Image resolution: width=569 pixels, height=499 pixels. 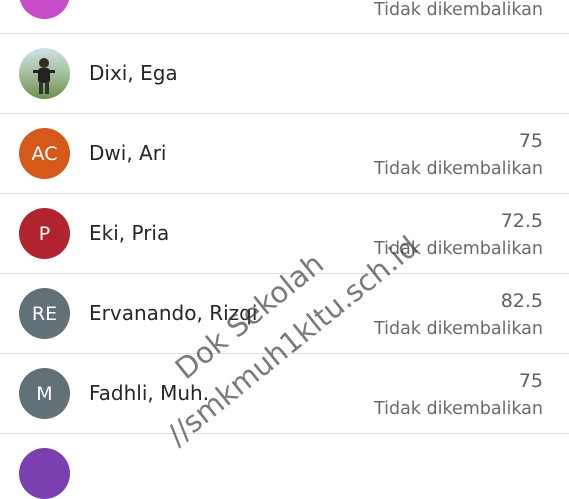 What do you see at coordinates (133, 73) in the screenshot?
I see `student-name: Dixi, Ega` at bounding box center [133, 73].